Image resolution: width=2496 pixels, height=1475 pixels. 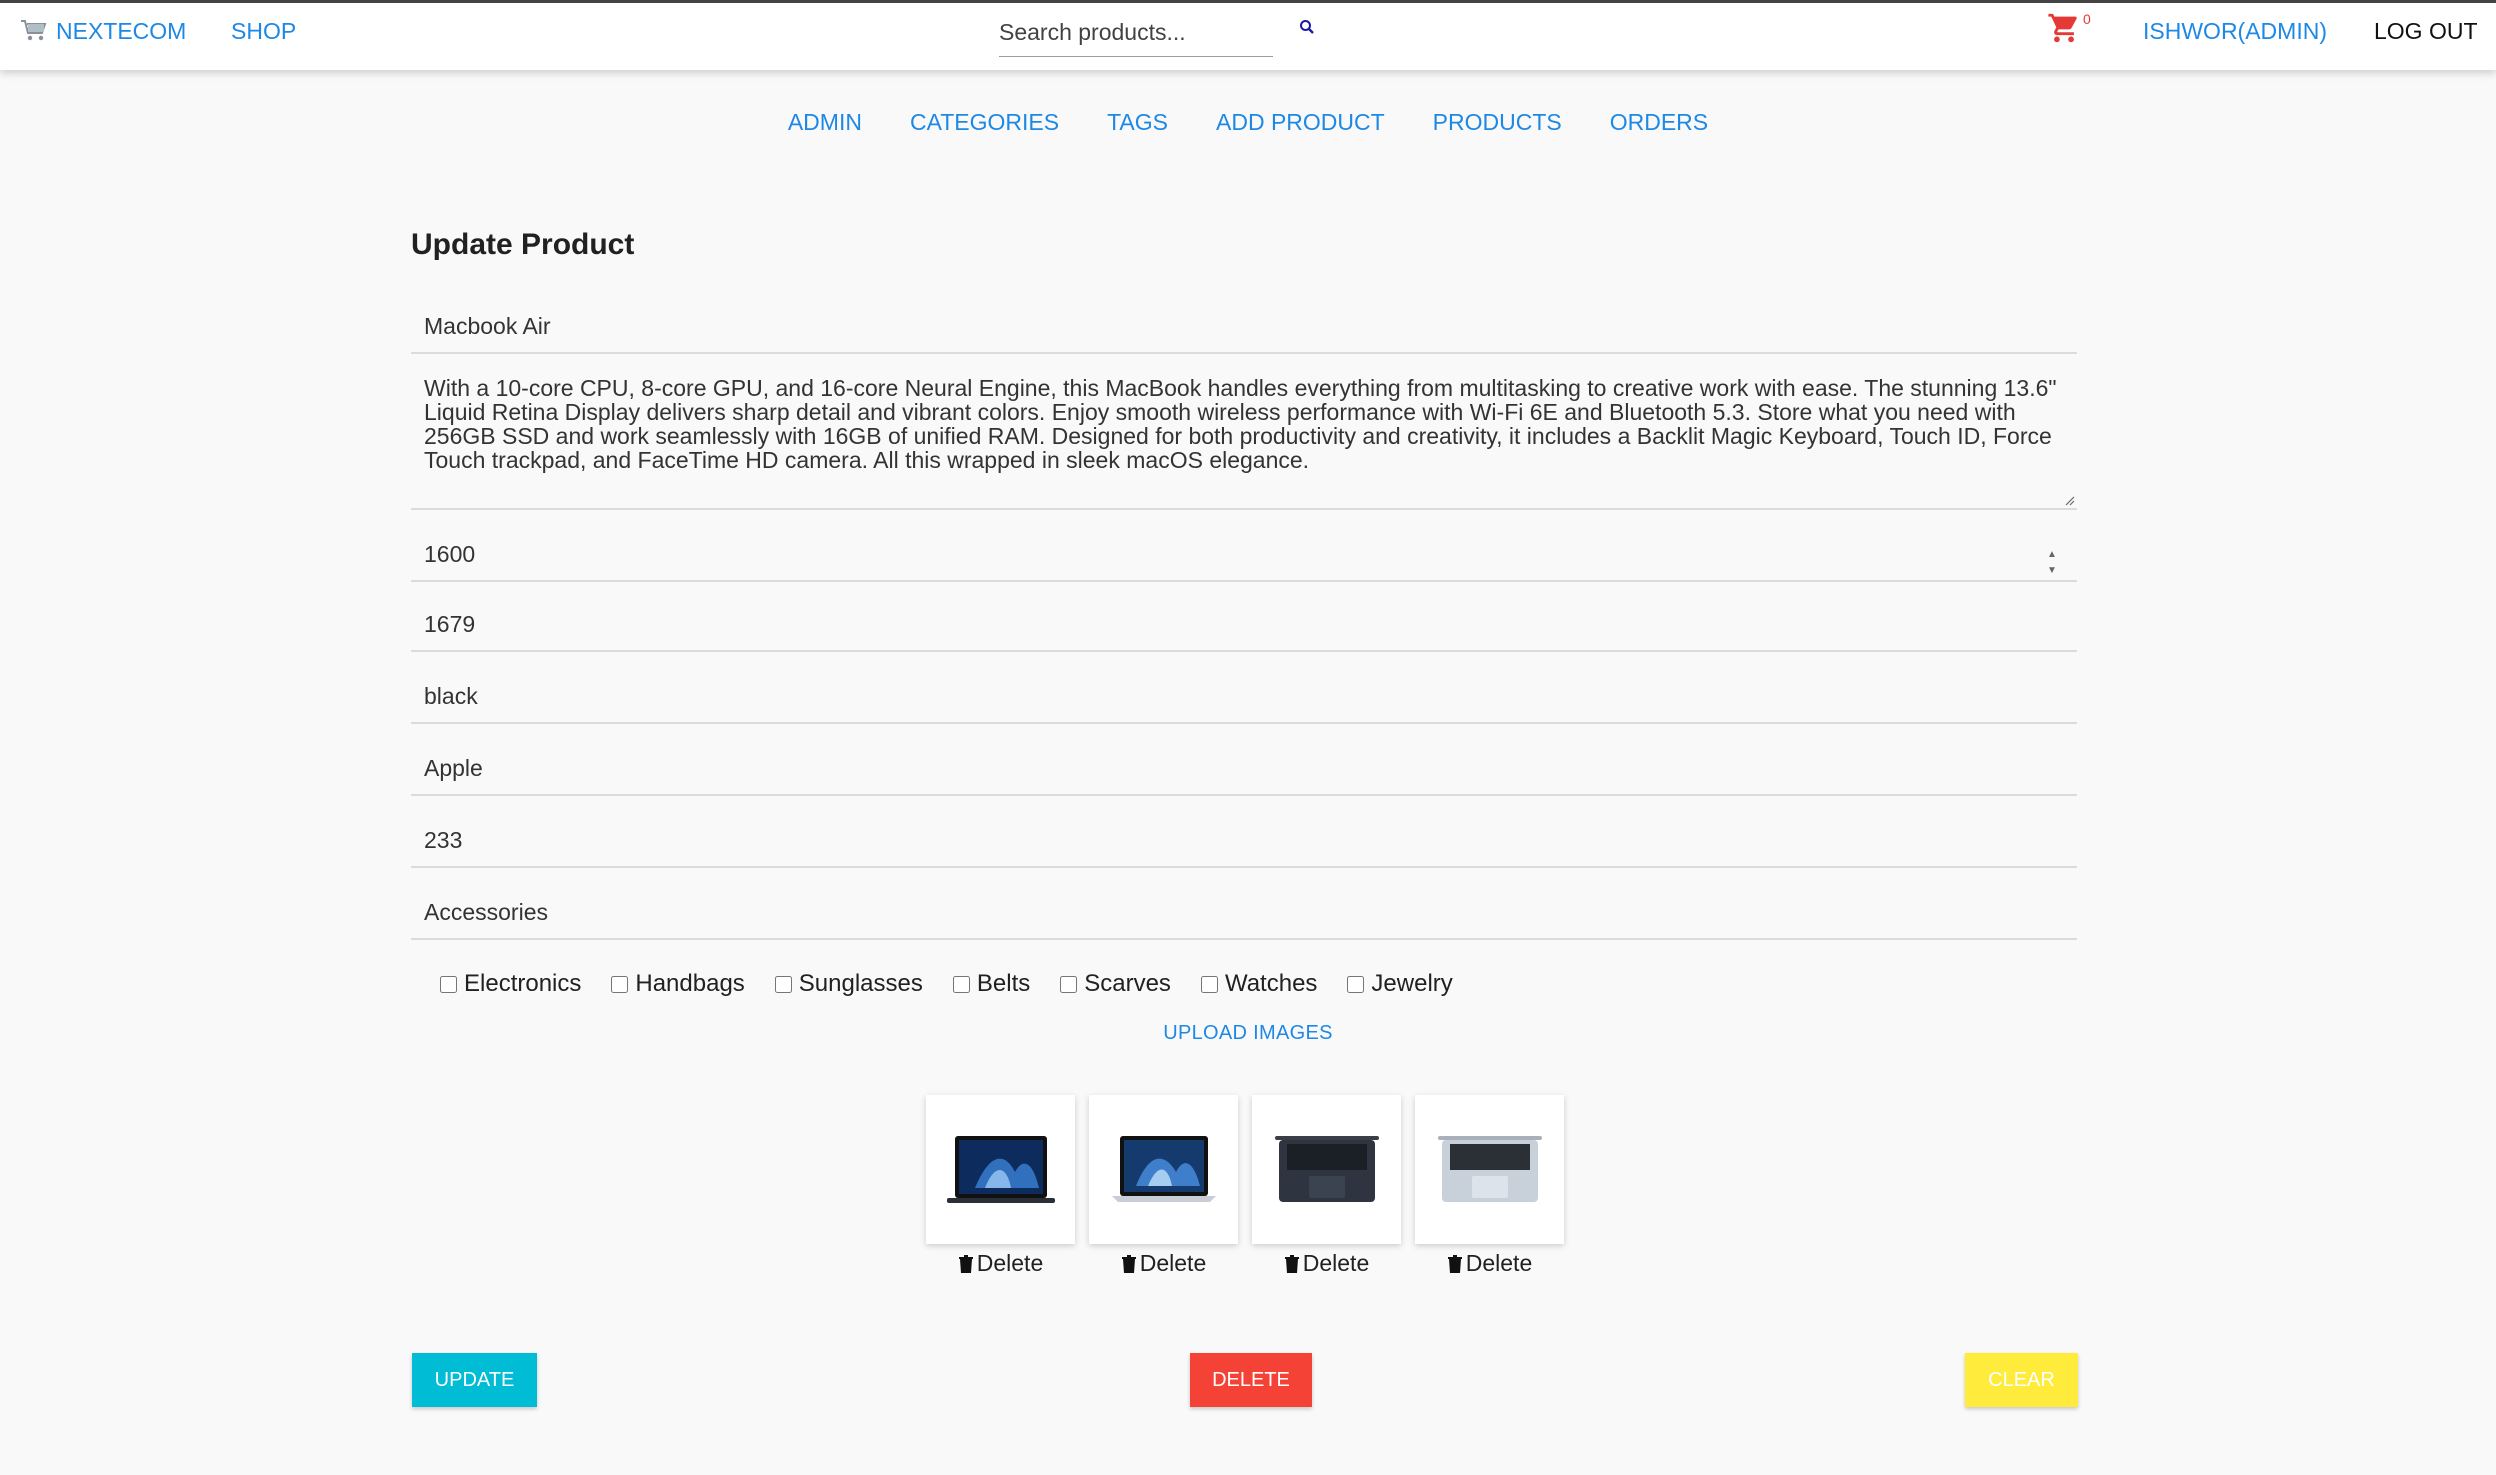 What do you see at coordinates (2069, 500) in the screenshot?
I see `resize-handle-icon` at bounding box center [2069, 500].